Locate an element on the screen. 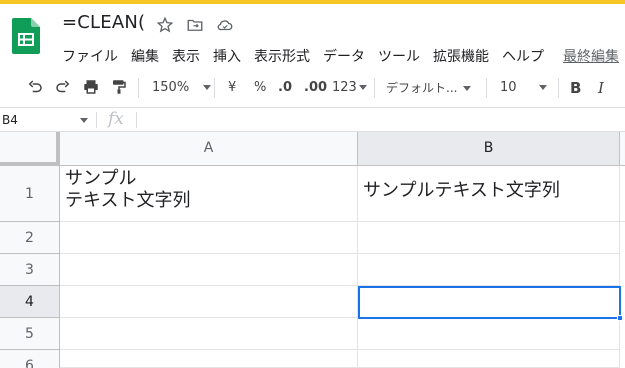  cell-b2 is located at coordinates (489, 238).